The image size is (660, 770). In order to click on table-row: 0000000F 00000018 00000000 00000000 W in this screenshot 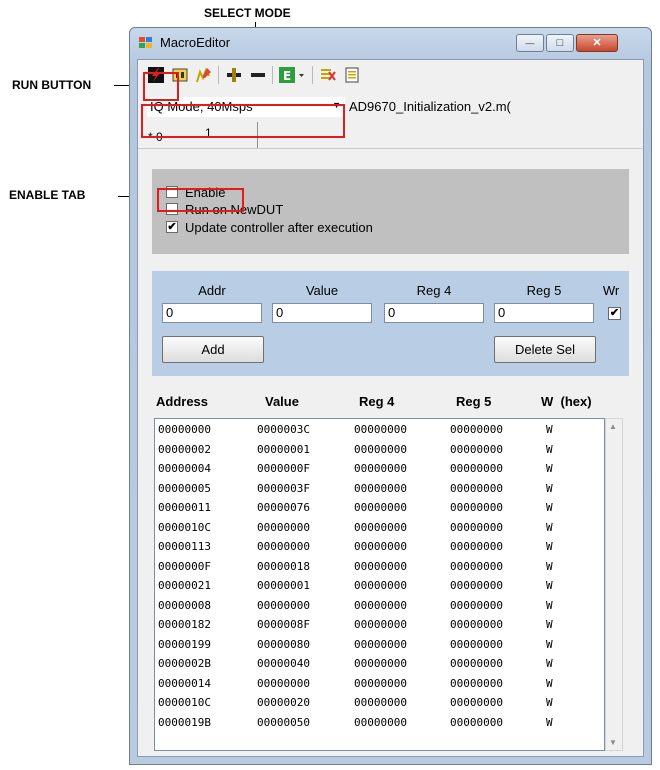, I will do `click(379, 567)`.